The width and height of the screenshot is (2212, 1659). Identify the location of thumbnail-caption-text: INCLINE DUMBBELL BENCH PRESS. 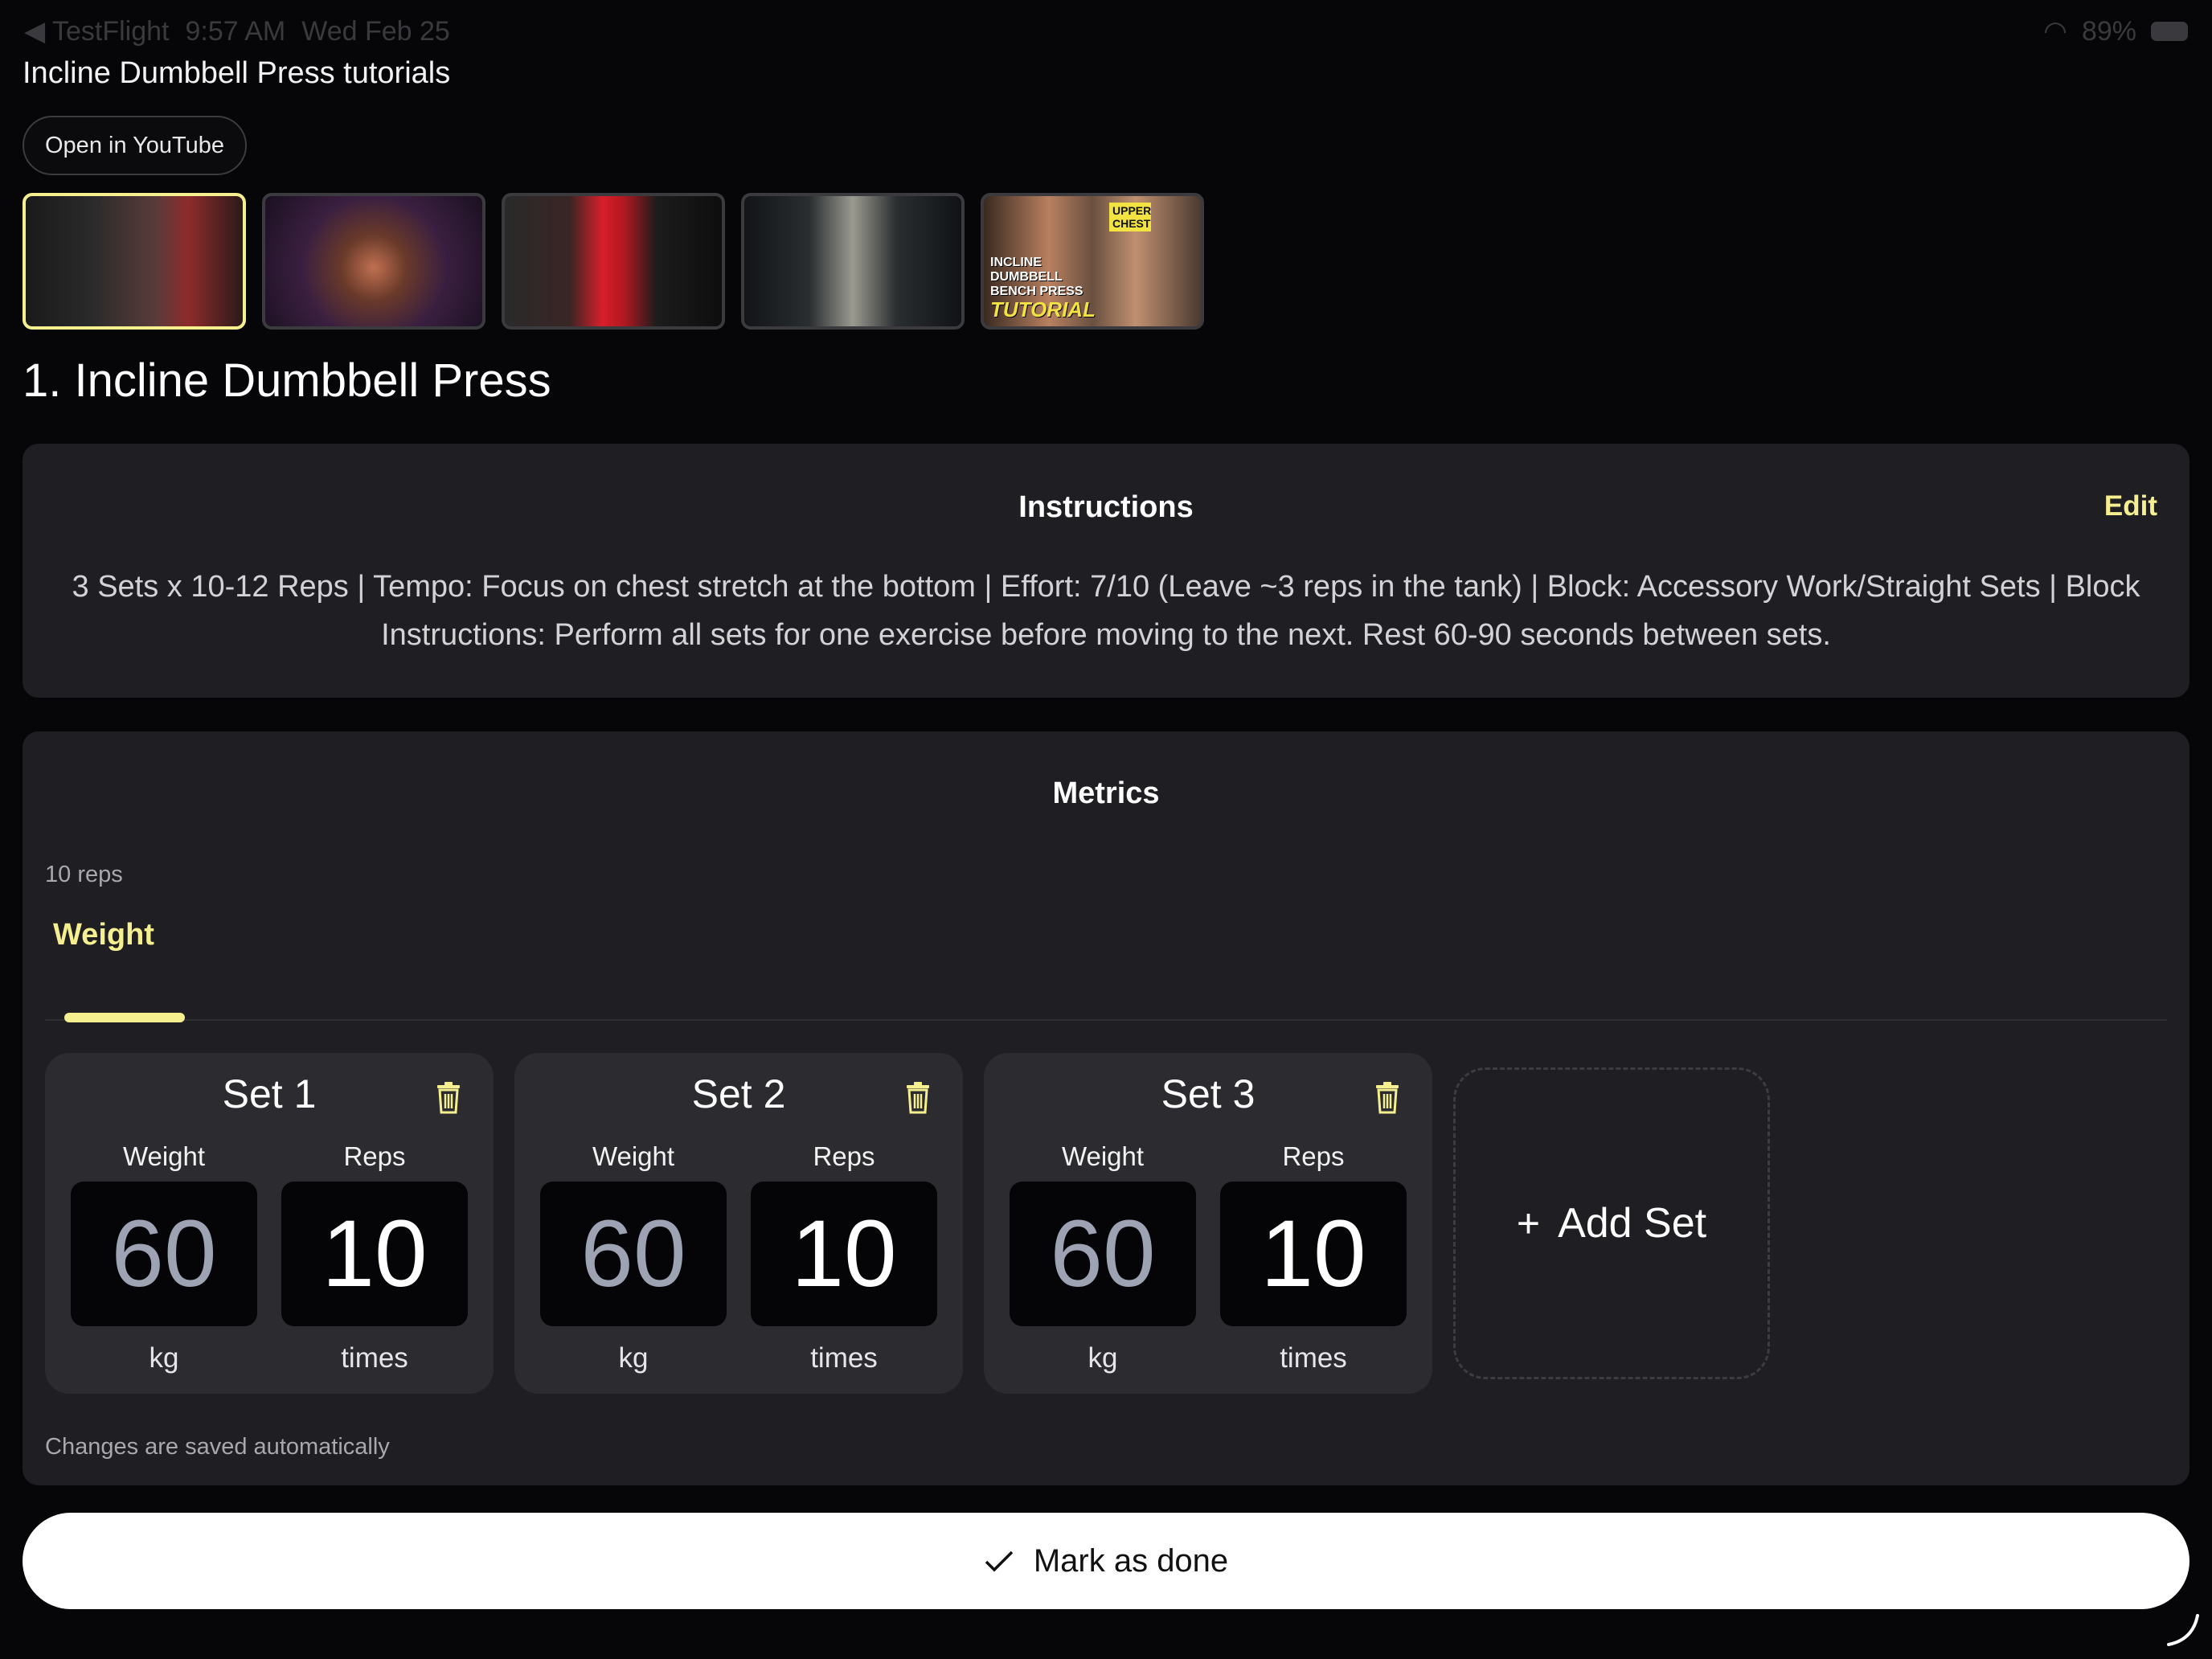
(1036, 277).